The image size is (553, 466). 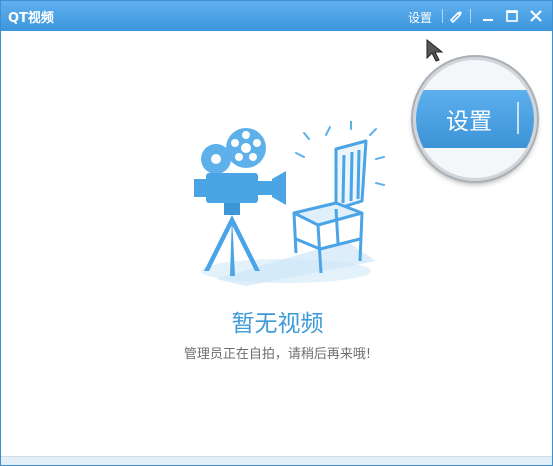 I want to click on minimize-button, so click(x=488, y=16).